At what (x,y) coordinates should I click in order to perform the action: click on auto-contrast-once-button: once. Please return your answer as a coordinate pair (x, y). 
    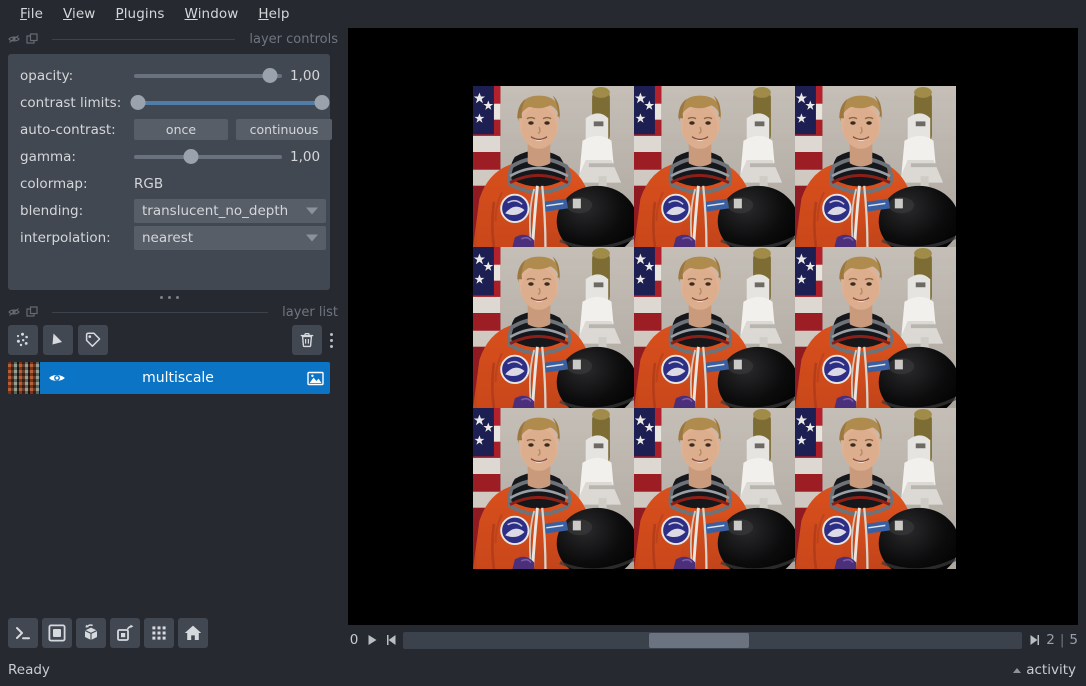
    Looking at the image, I should click on (181, 129).